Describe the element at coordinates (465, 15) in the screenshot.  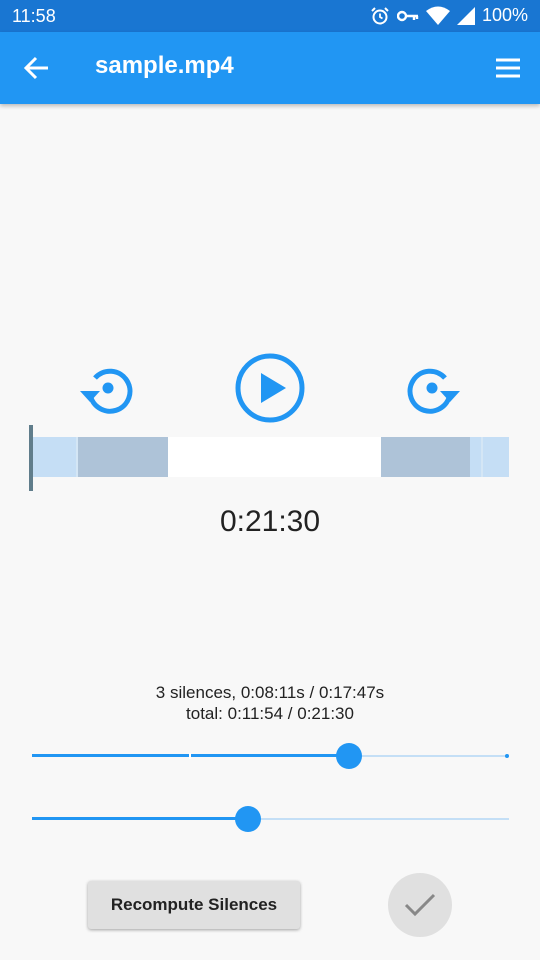
I see `signal-icon` at that location.